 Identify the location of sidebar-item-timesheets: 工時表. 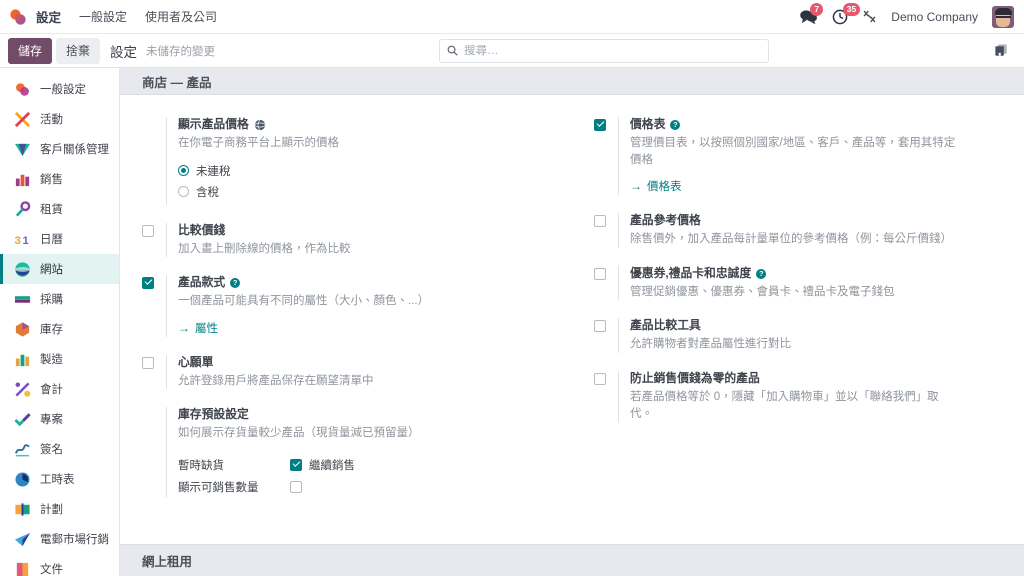
(59, 479).